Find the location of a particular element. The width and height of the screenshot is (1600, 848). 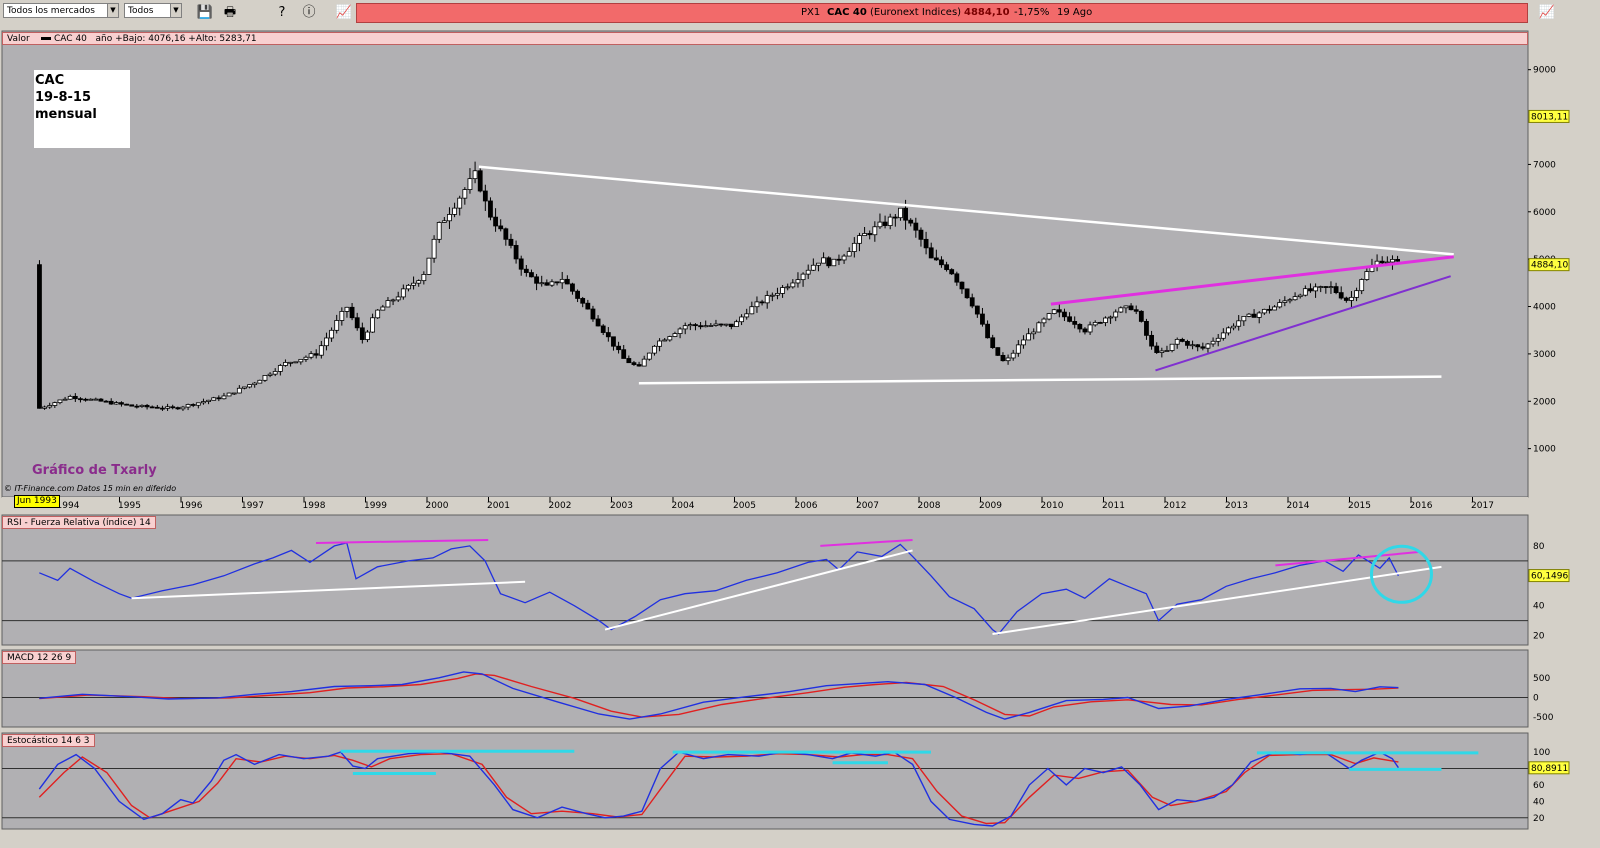

stoch-tick-label: 20 is located at coordinates (1539, 819).